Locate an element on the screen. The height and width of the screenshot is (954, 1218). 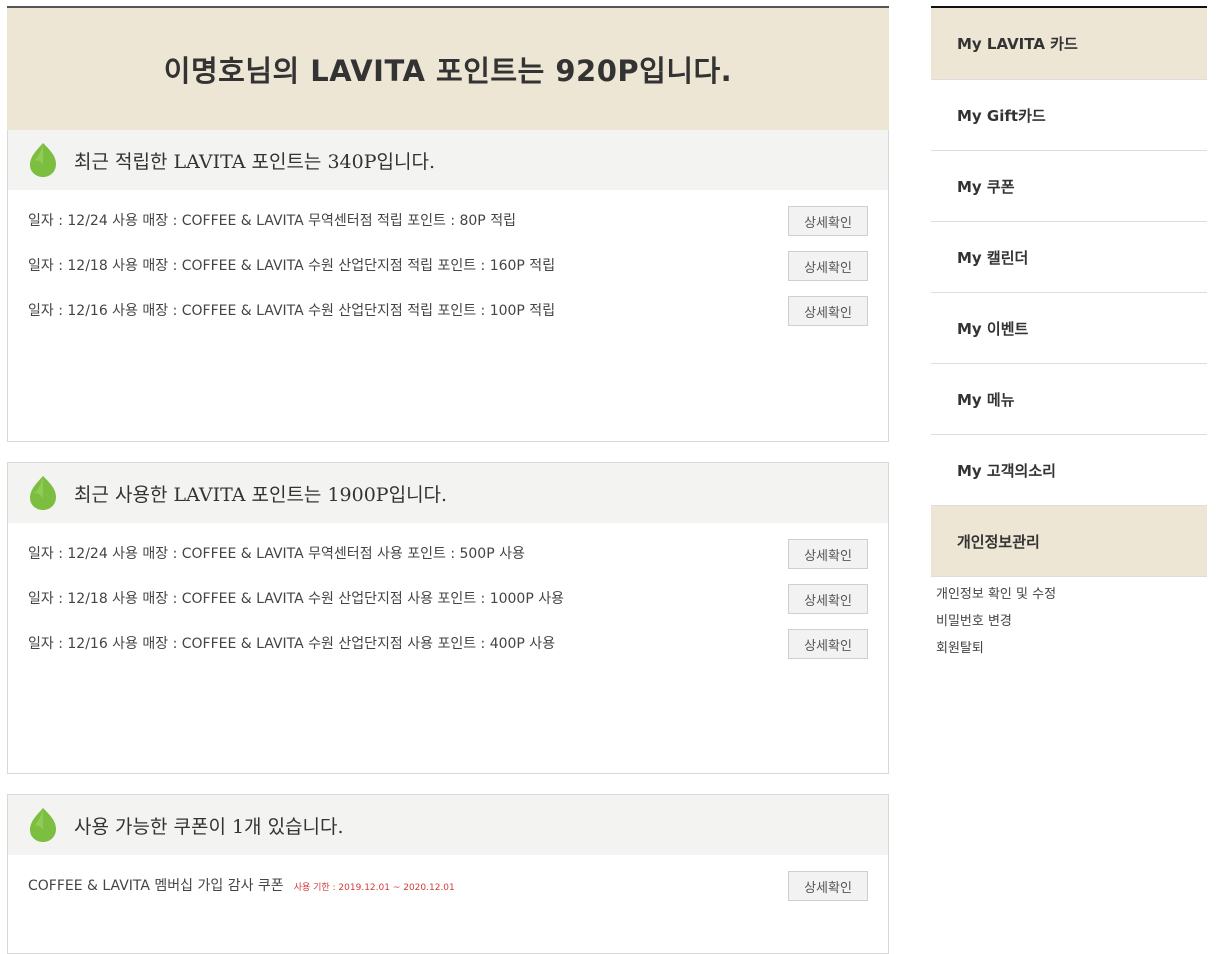
page-title: 이명호님의 LAVITA 포인트는 920P입니다. is located at coordinates (448, 71).